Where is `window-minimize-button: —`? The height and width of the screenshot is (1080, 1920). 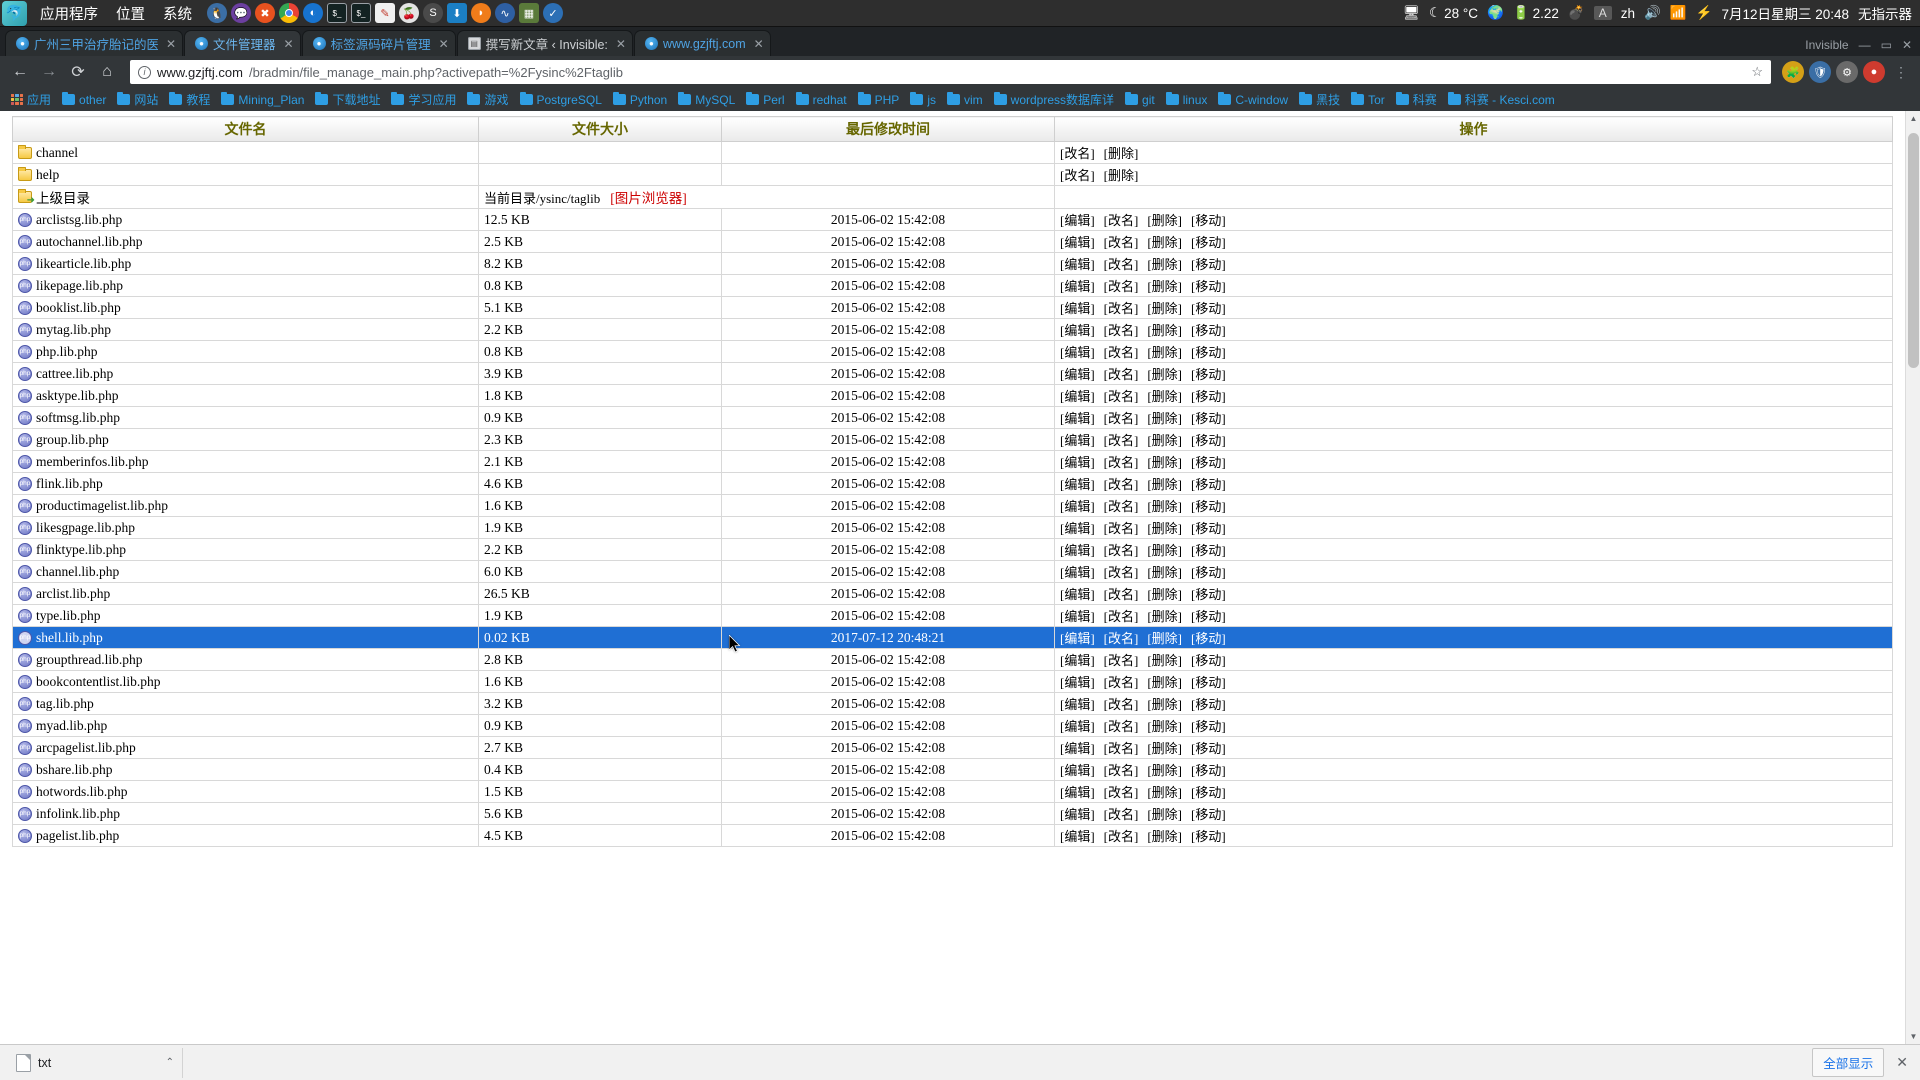
window-minimize-button: — is located at coordinates (1865, 45).